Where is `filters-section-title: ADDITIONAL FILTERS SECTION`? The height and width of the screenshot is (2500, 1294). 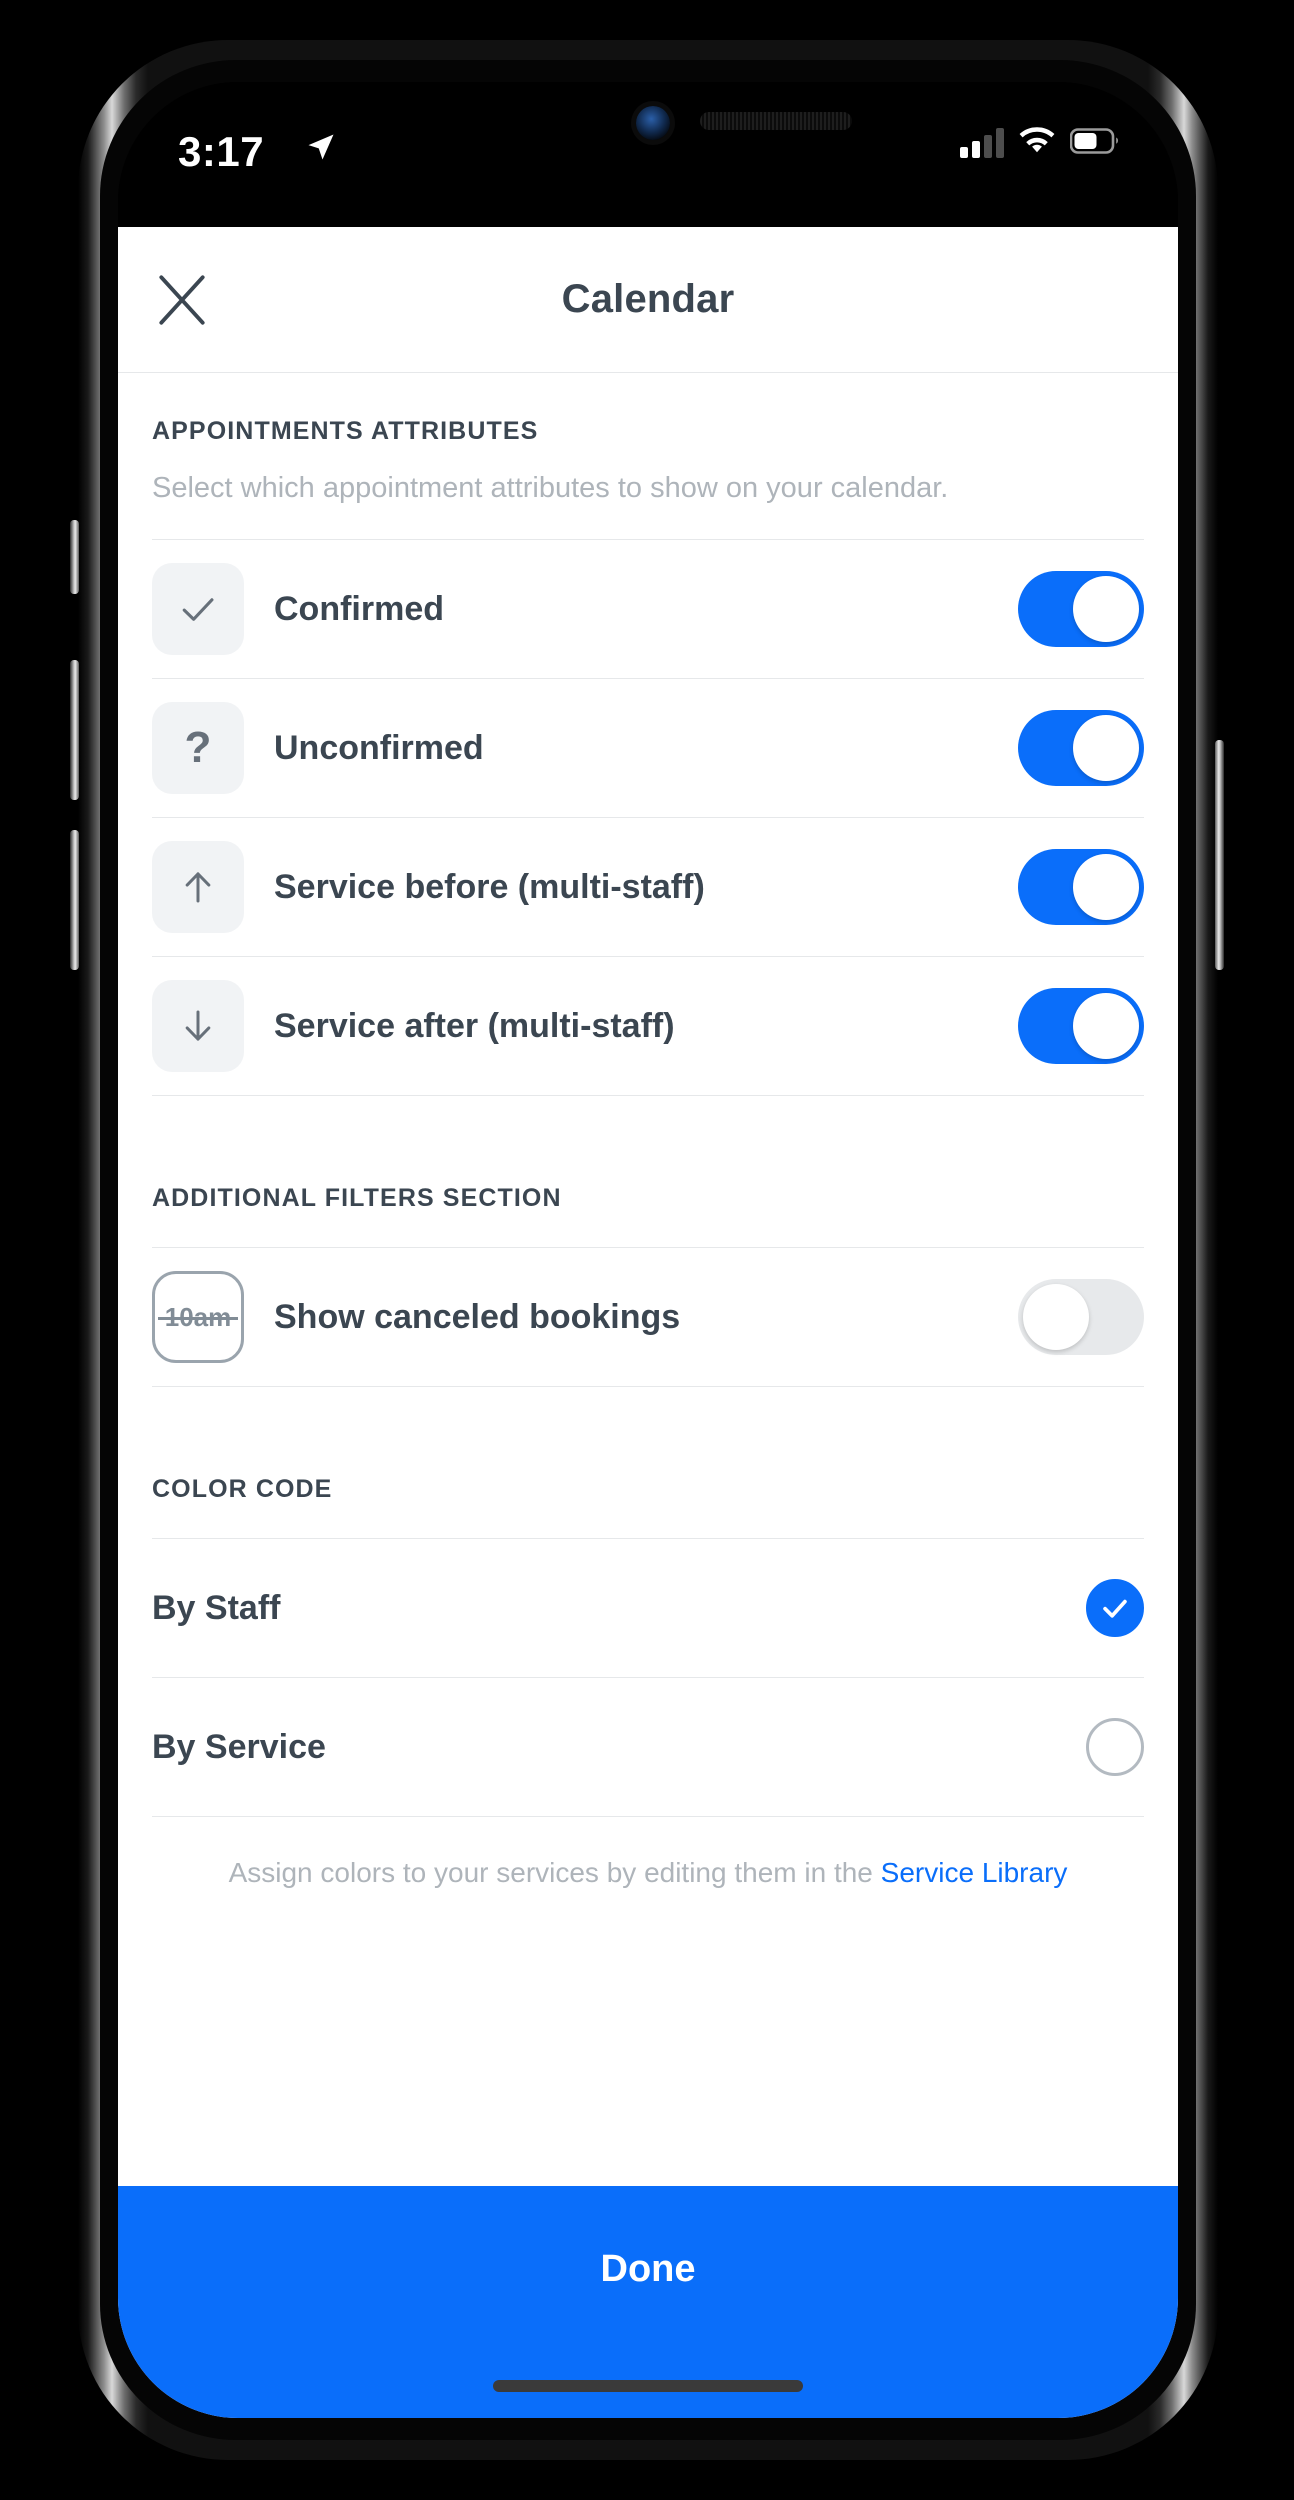 filters-section-title: ADDITIONAL FILTERS SECTION is located at coordinates (357, 1198).